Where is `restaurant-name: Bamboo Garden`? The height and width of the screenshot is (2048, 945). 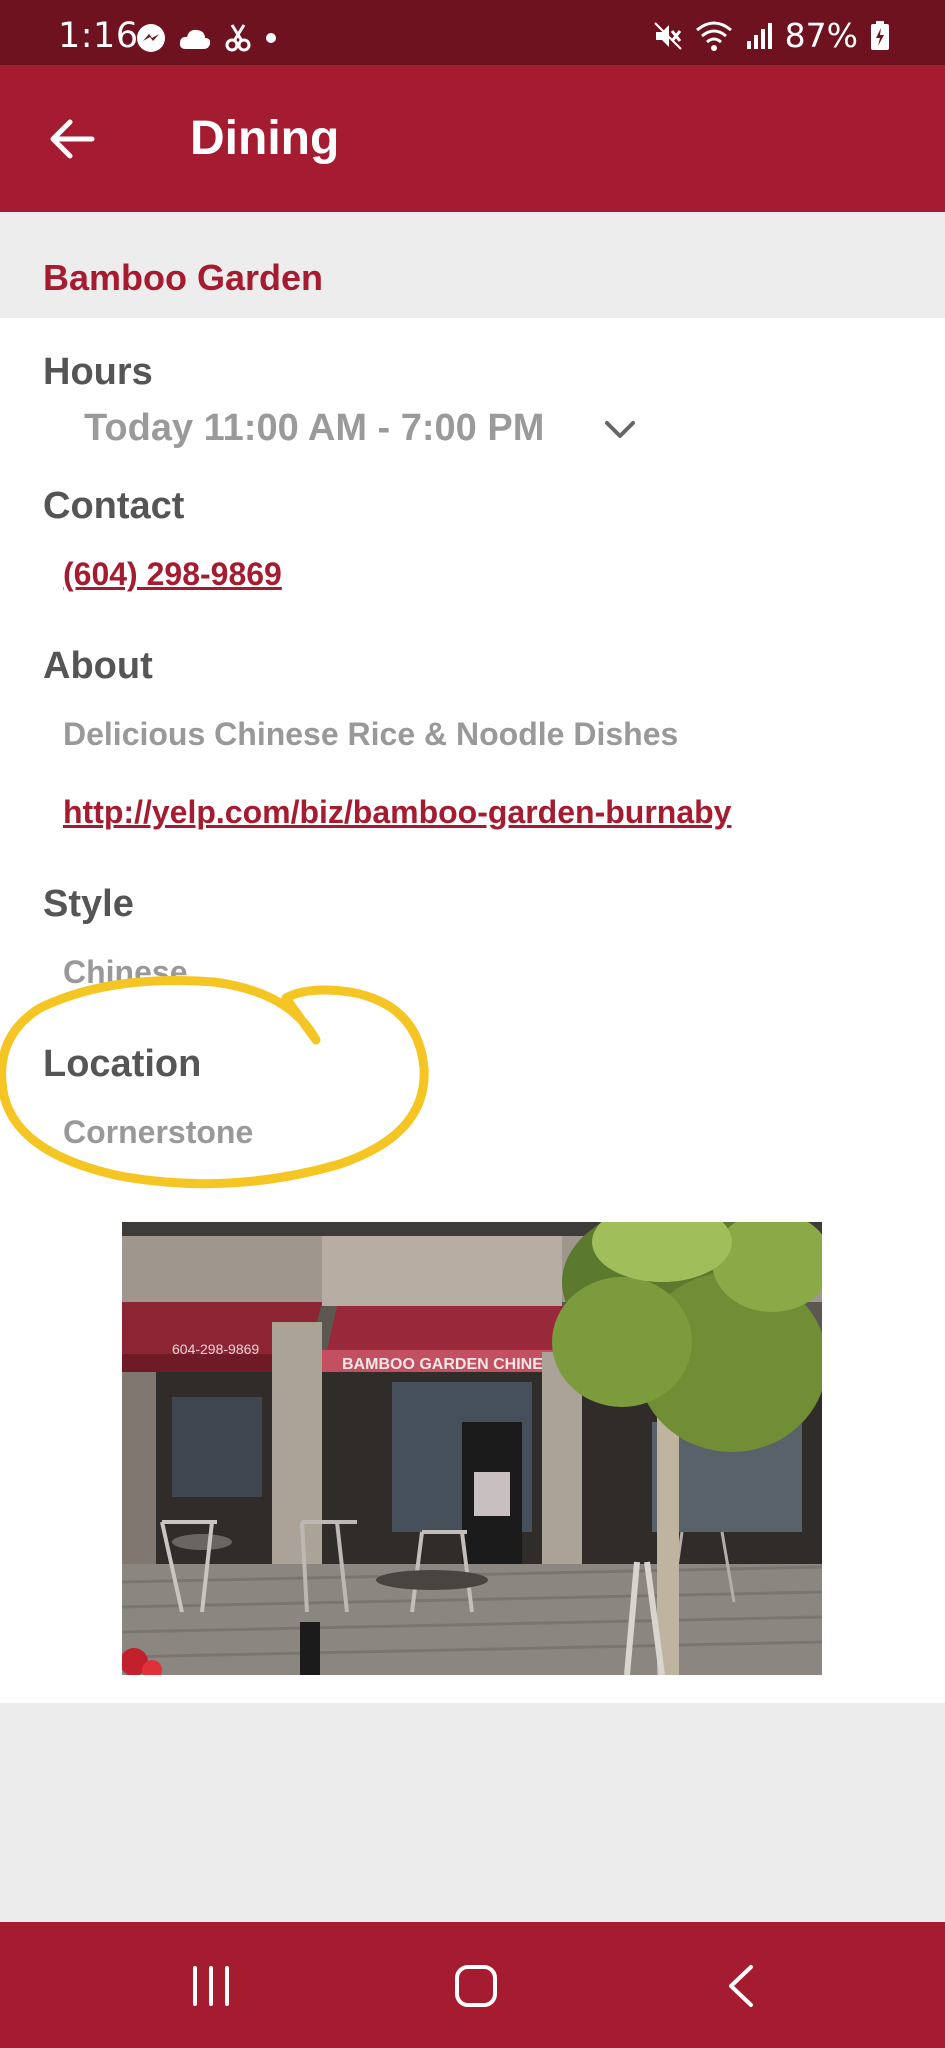 restaurant-name: Bamboo Garden is located at coordinates (183, 277).